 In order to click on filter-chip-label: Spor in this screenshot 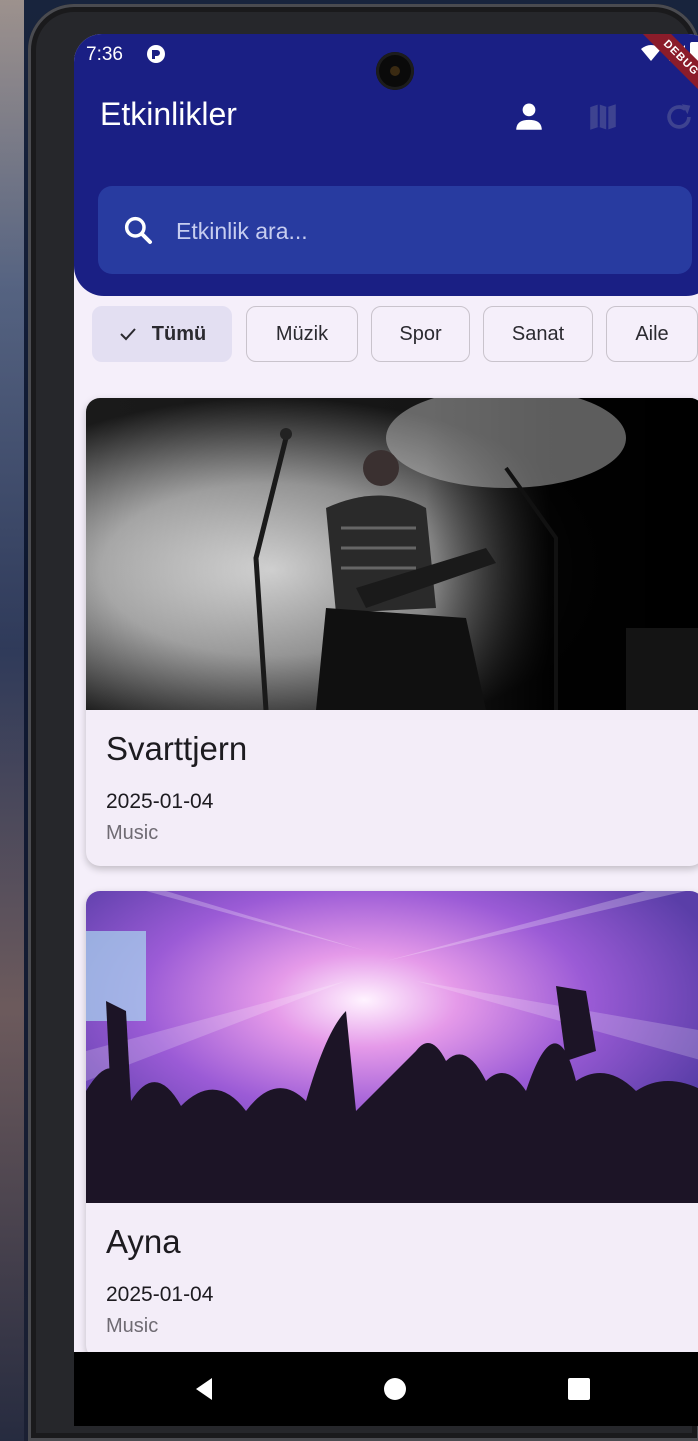, I will do `click(420, 333)`.